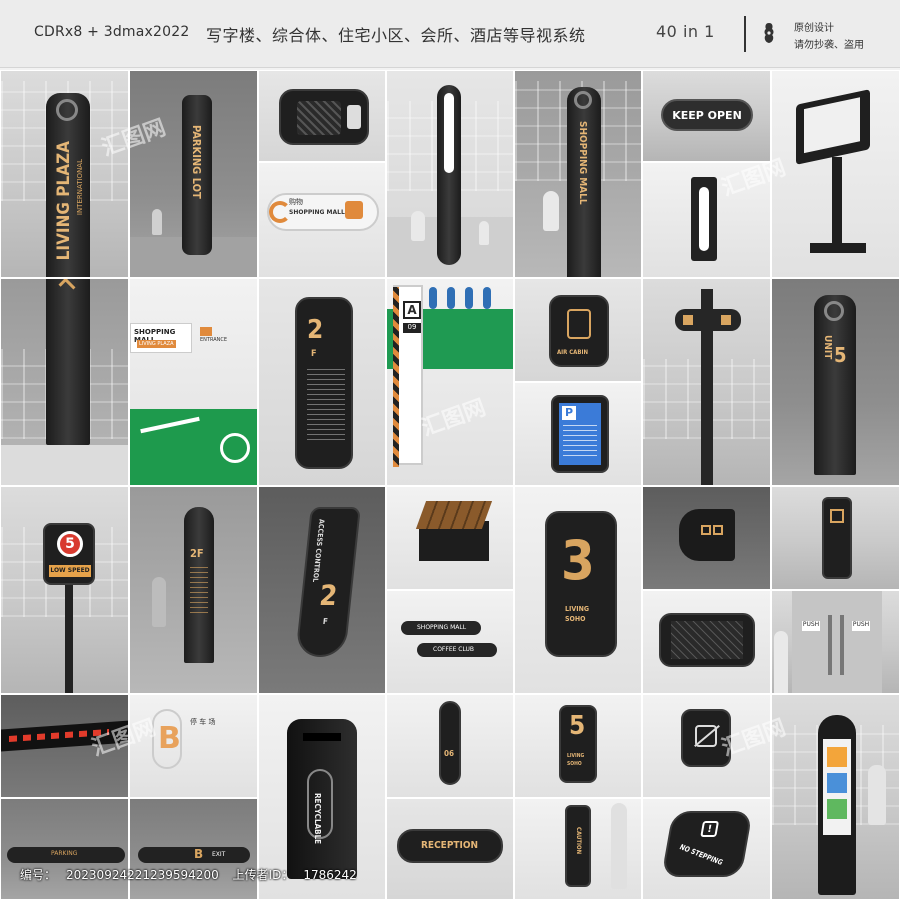 Image resolution: width=900 pixels, height=900 pixels. Describe the element at coordinates (706, 220) in the screenshot. I see `tile-bollard` at that location.